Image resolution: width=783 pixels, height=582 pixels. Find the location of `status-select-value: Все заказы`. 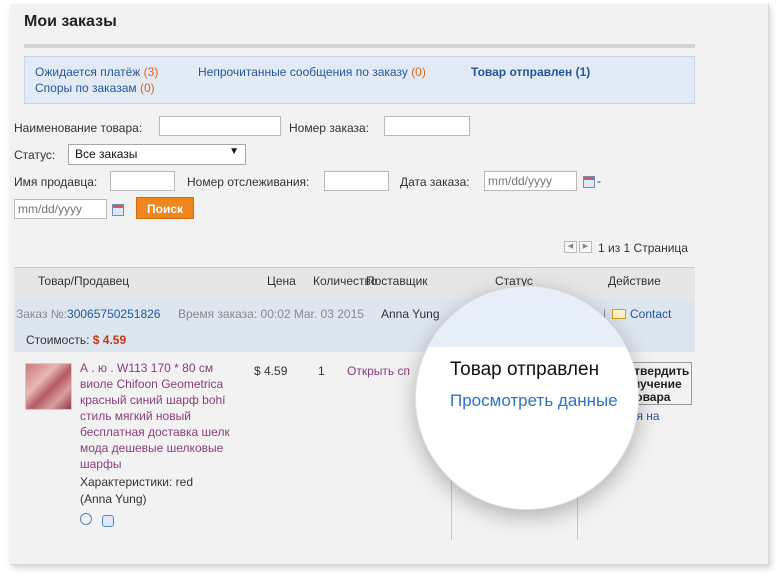

status-select-value: Все заказы is located at coordinates (106, 154).